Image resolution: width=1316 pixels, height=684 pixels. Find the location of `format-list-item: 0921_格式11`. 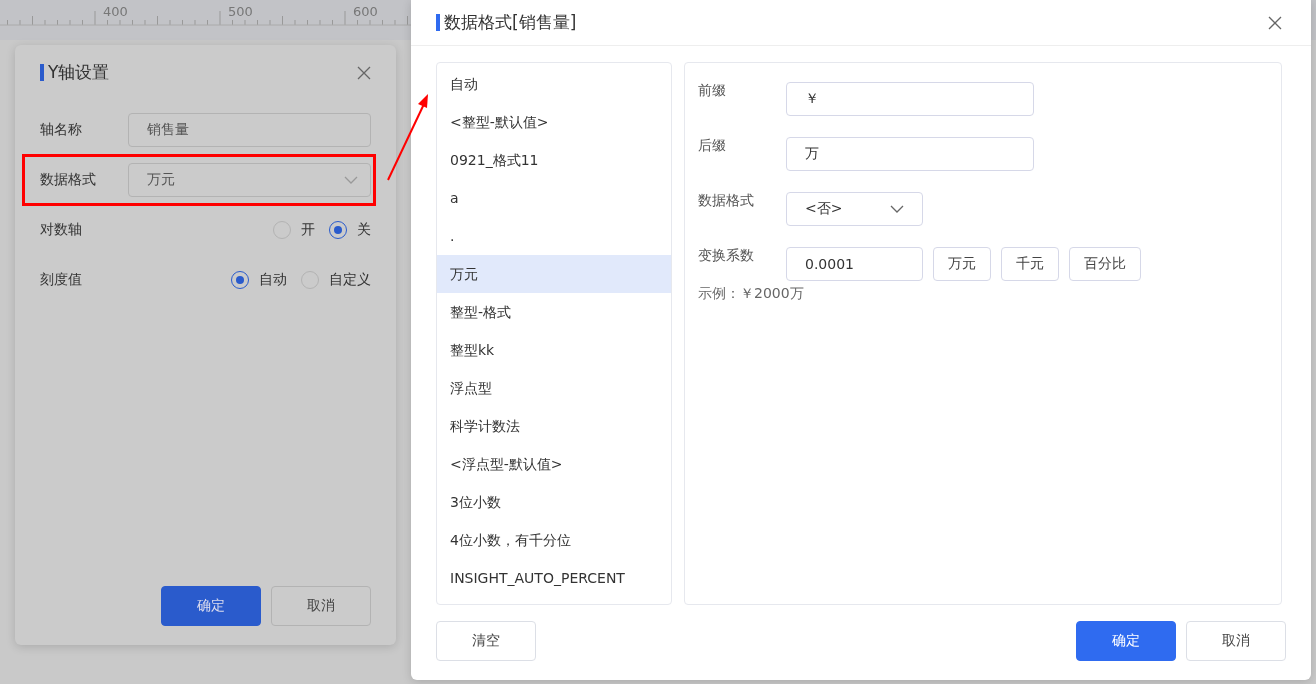

format-list-item: 0921_格式11 is located at coordinates (554, 160).